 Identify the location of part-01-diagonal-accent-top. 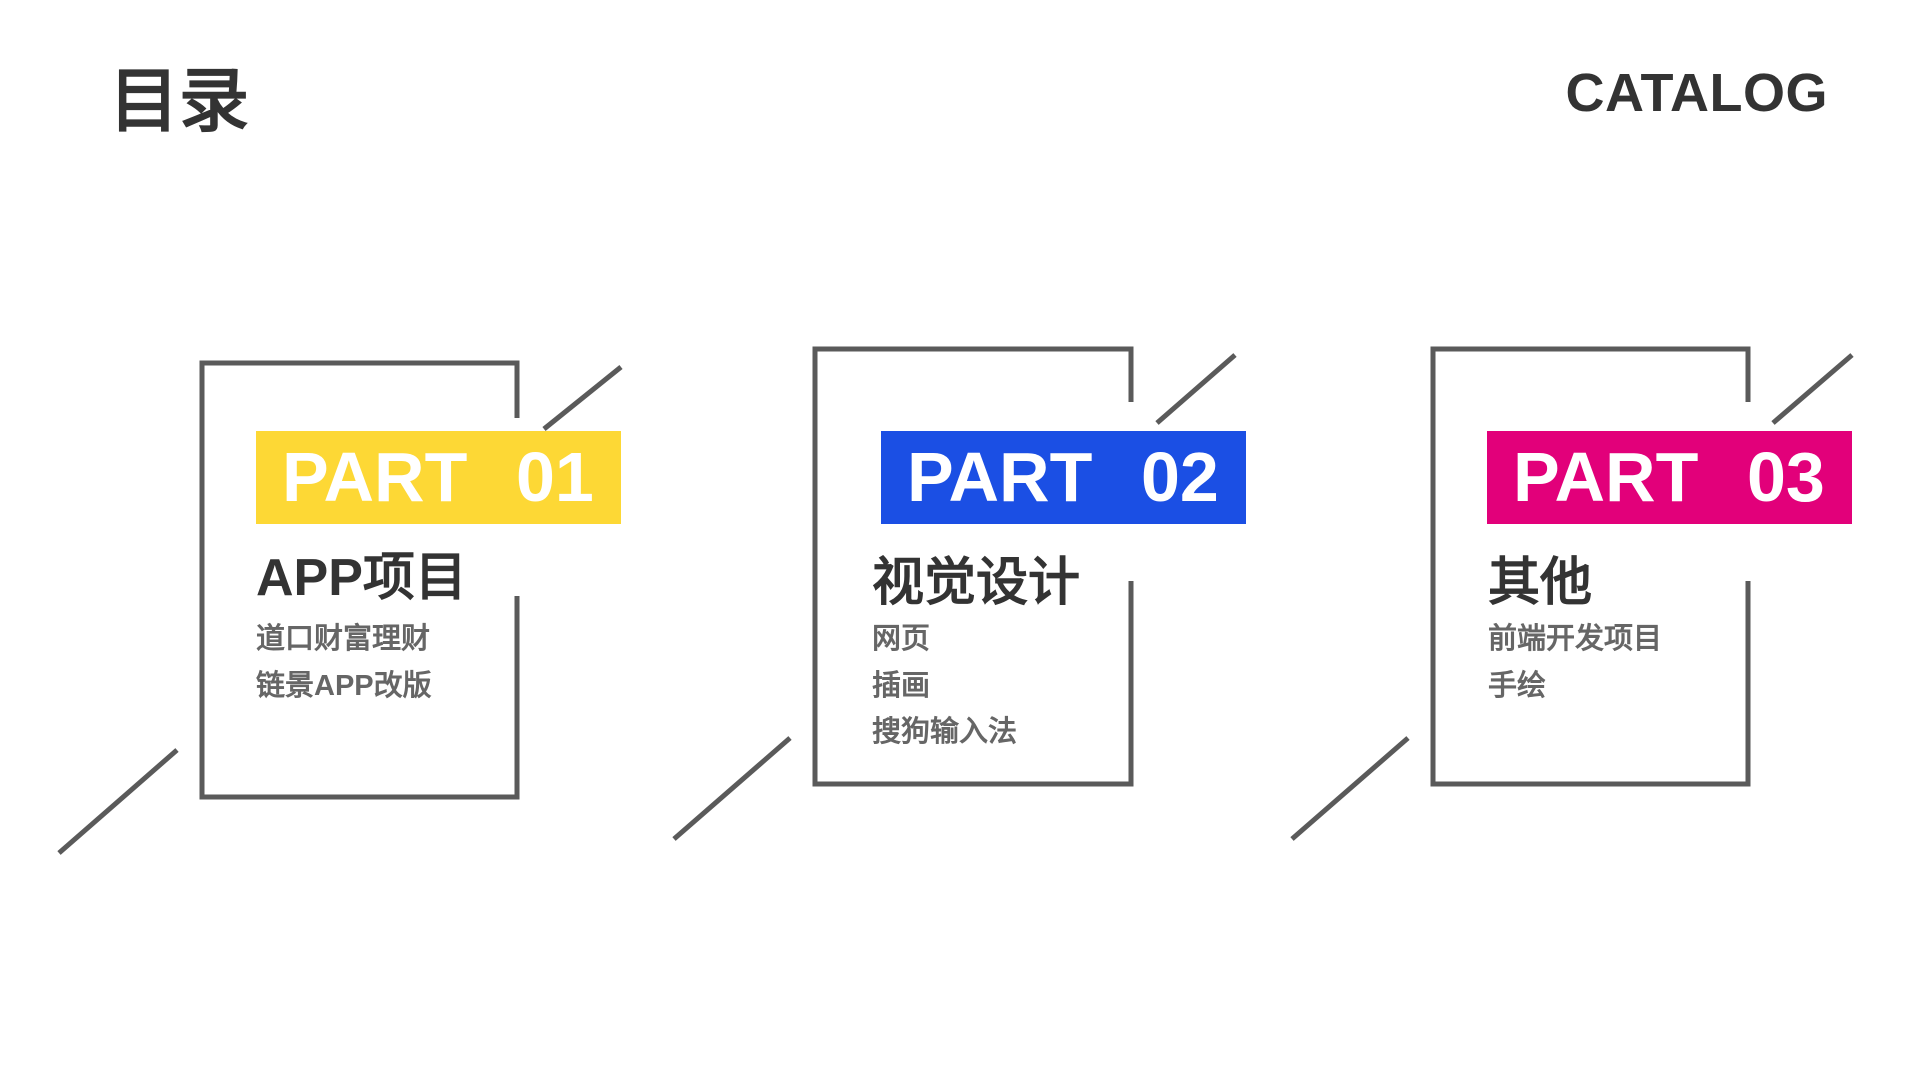
(582, 398).